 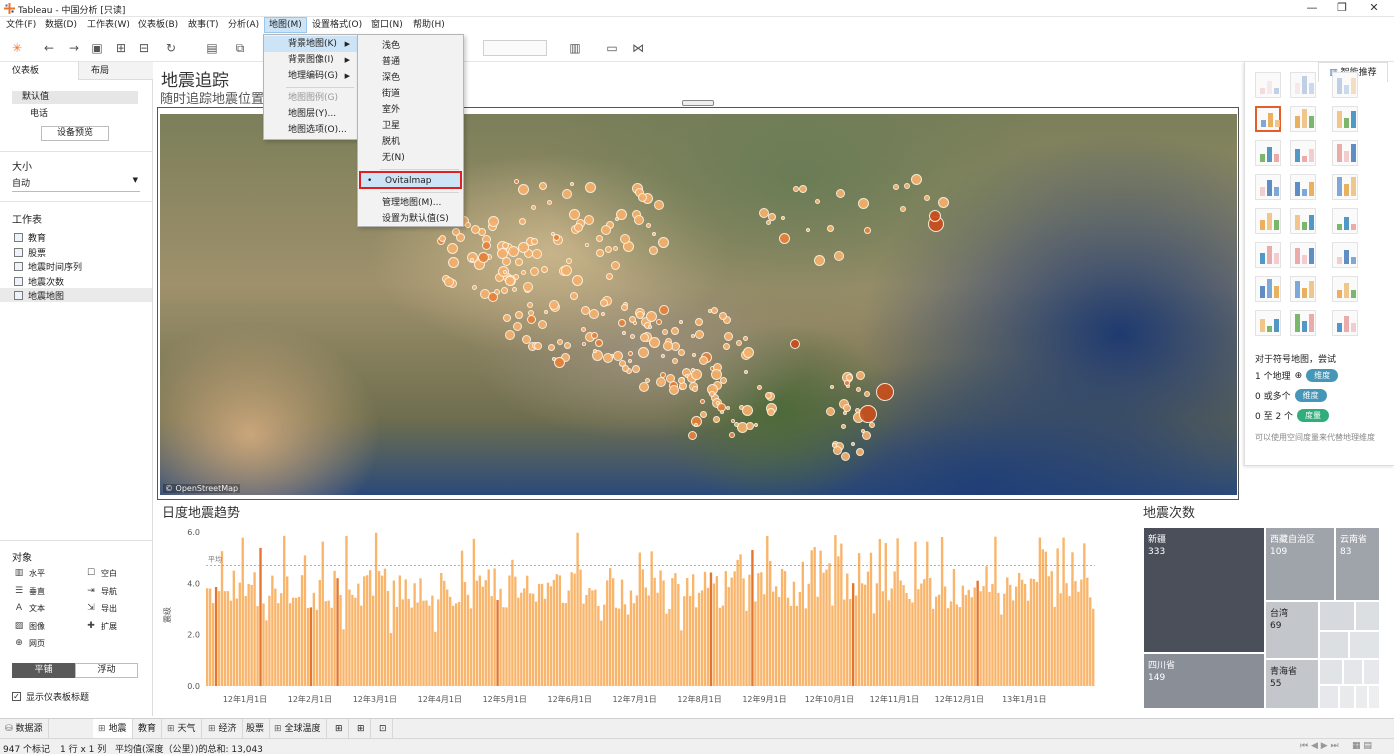 What do you see at coordinates (1374, 8) in the screenshot?
I see `close-button: ✕` at bounding box center [1374, 8].